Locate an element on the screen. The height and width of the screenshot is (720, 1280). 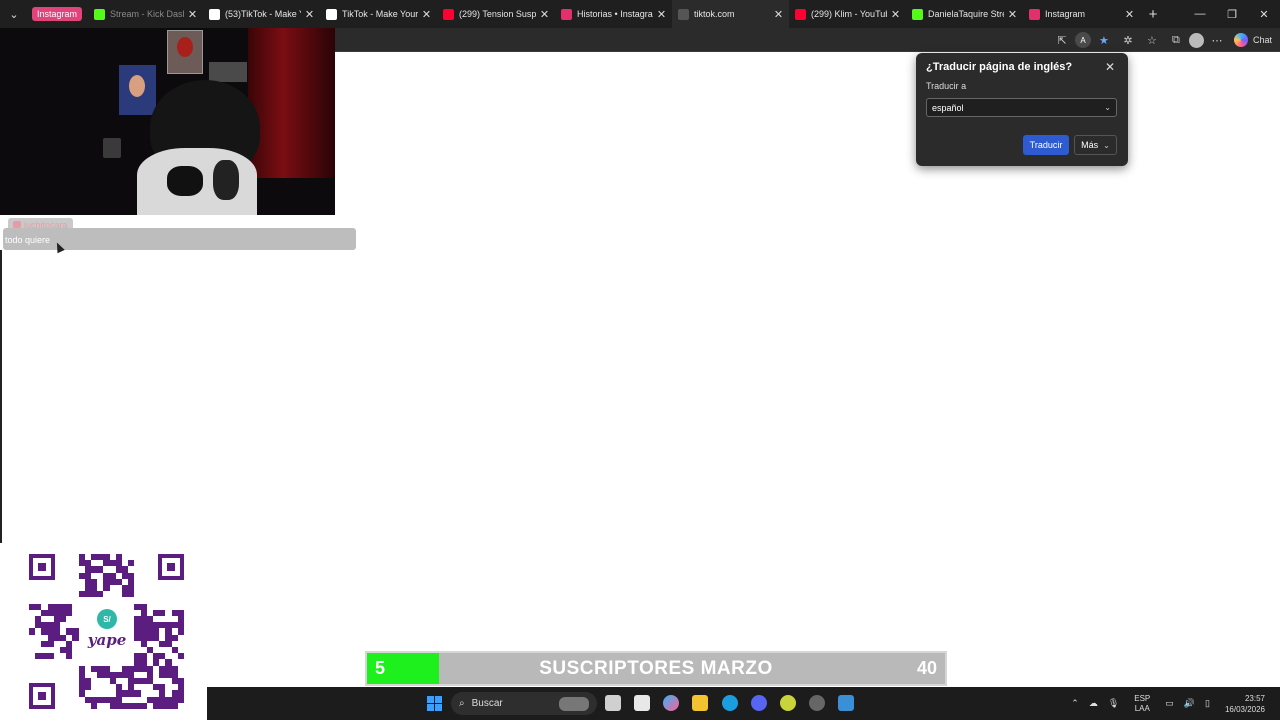
copilot-chat-button: Chat is located at coordinates (1252, 40).